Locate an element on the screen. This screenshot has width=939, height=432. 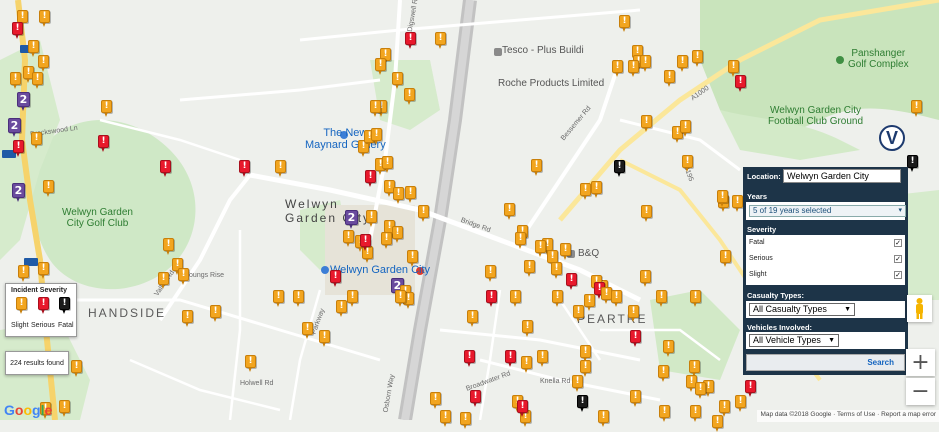
fatal-checkbox: ✓ is located at coordinates (898, 243).